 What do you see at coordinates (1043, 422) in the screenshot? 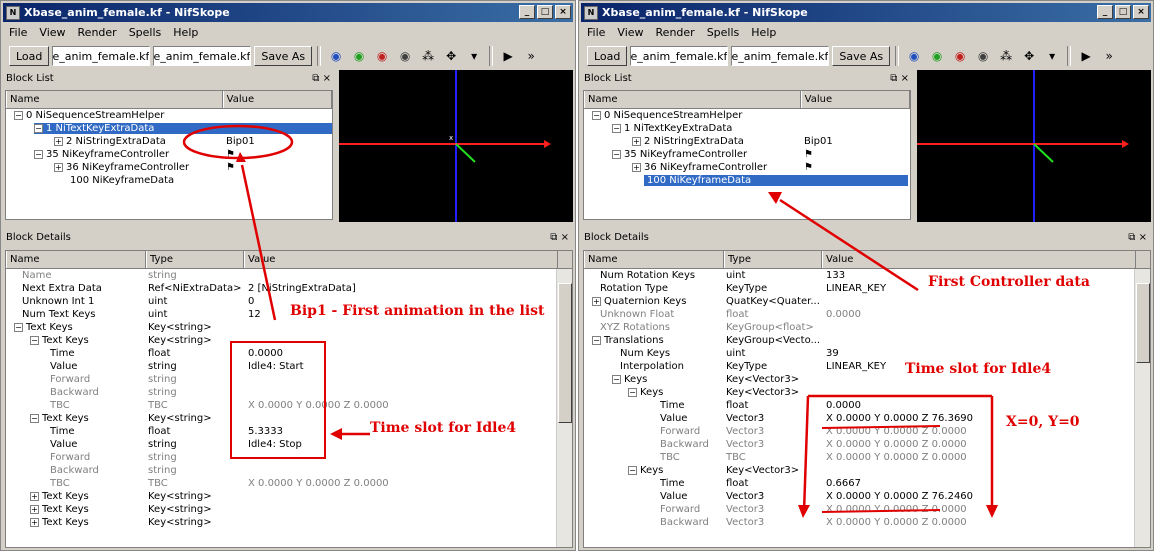
I see `annotation-xy: X=0, Y=0` at bounding box center [1043, 422].